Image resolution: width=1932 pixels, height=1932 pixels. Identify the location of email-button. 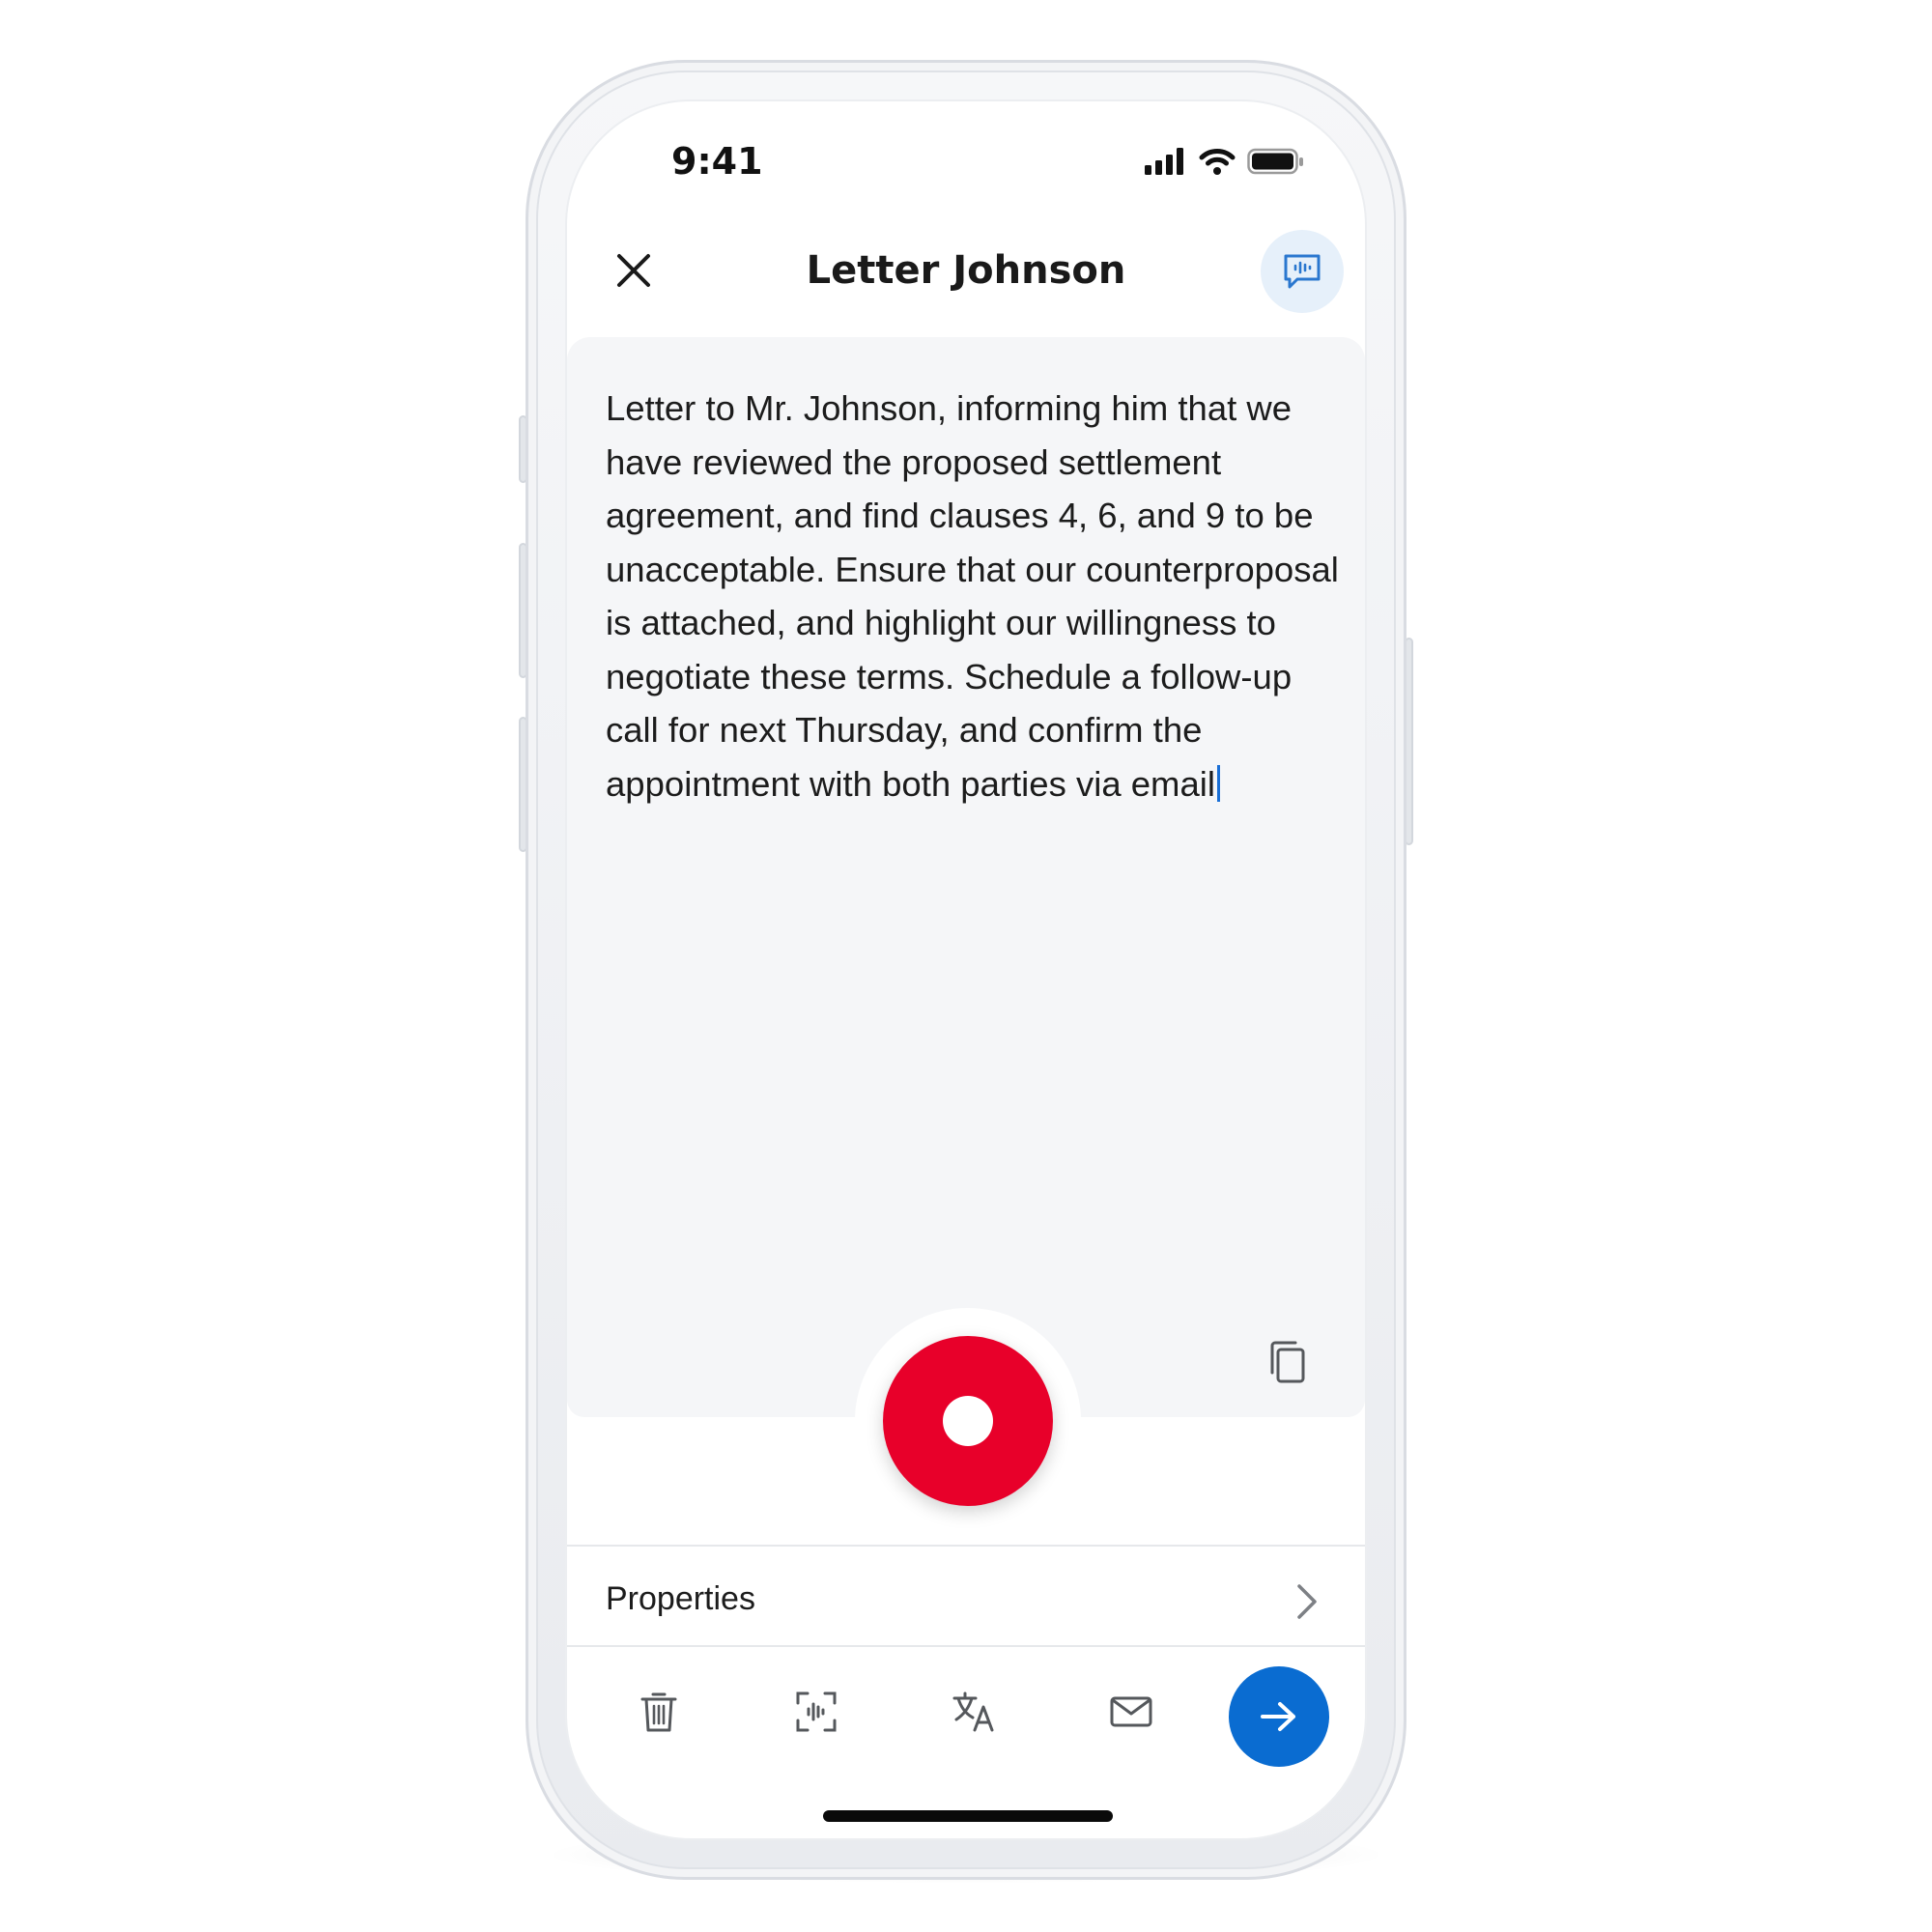
(1131, 1712).